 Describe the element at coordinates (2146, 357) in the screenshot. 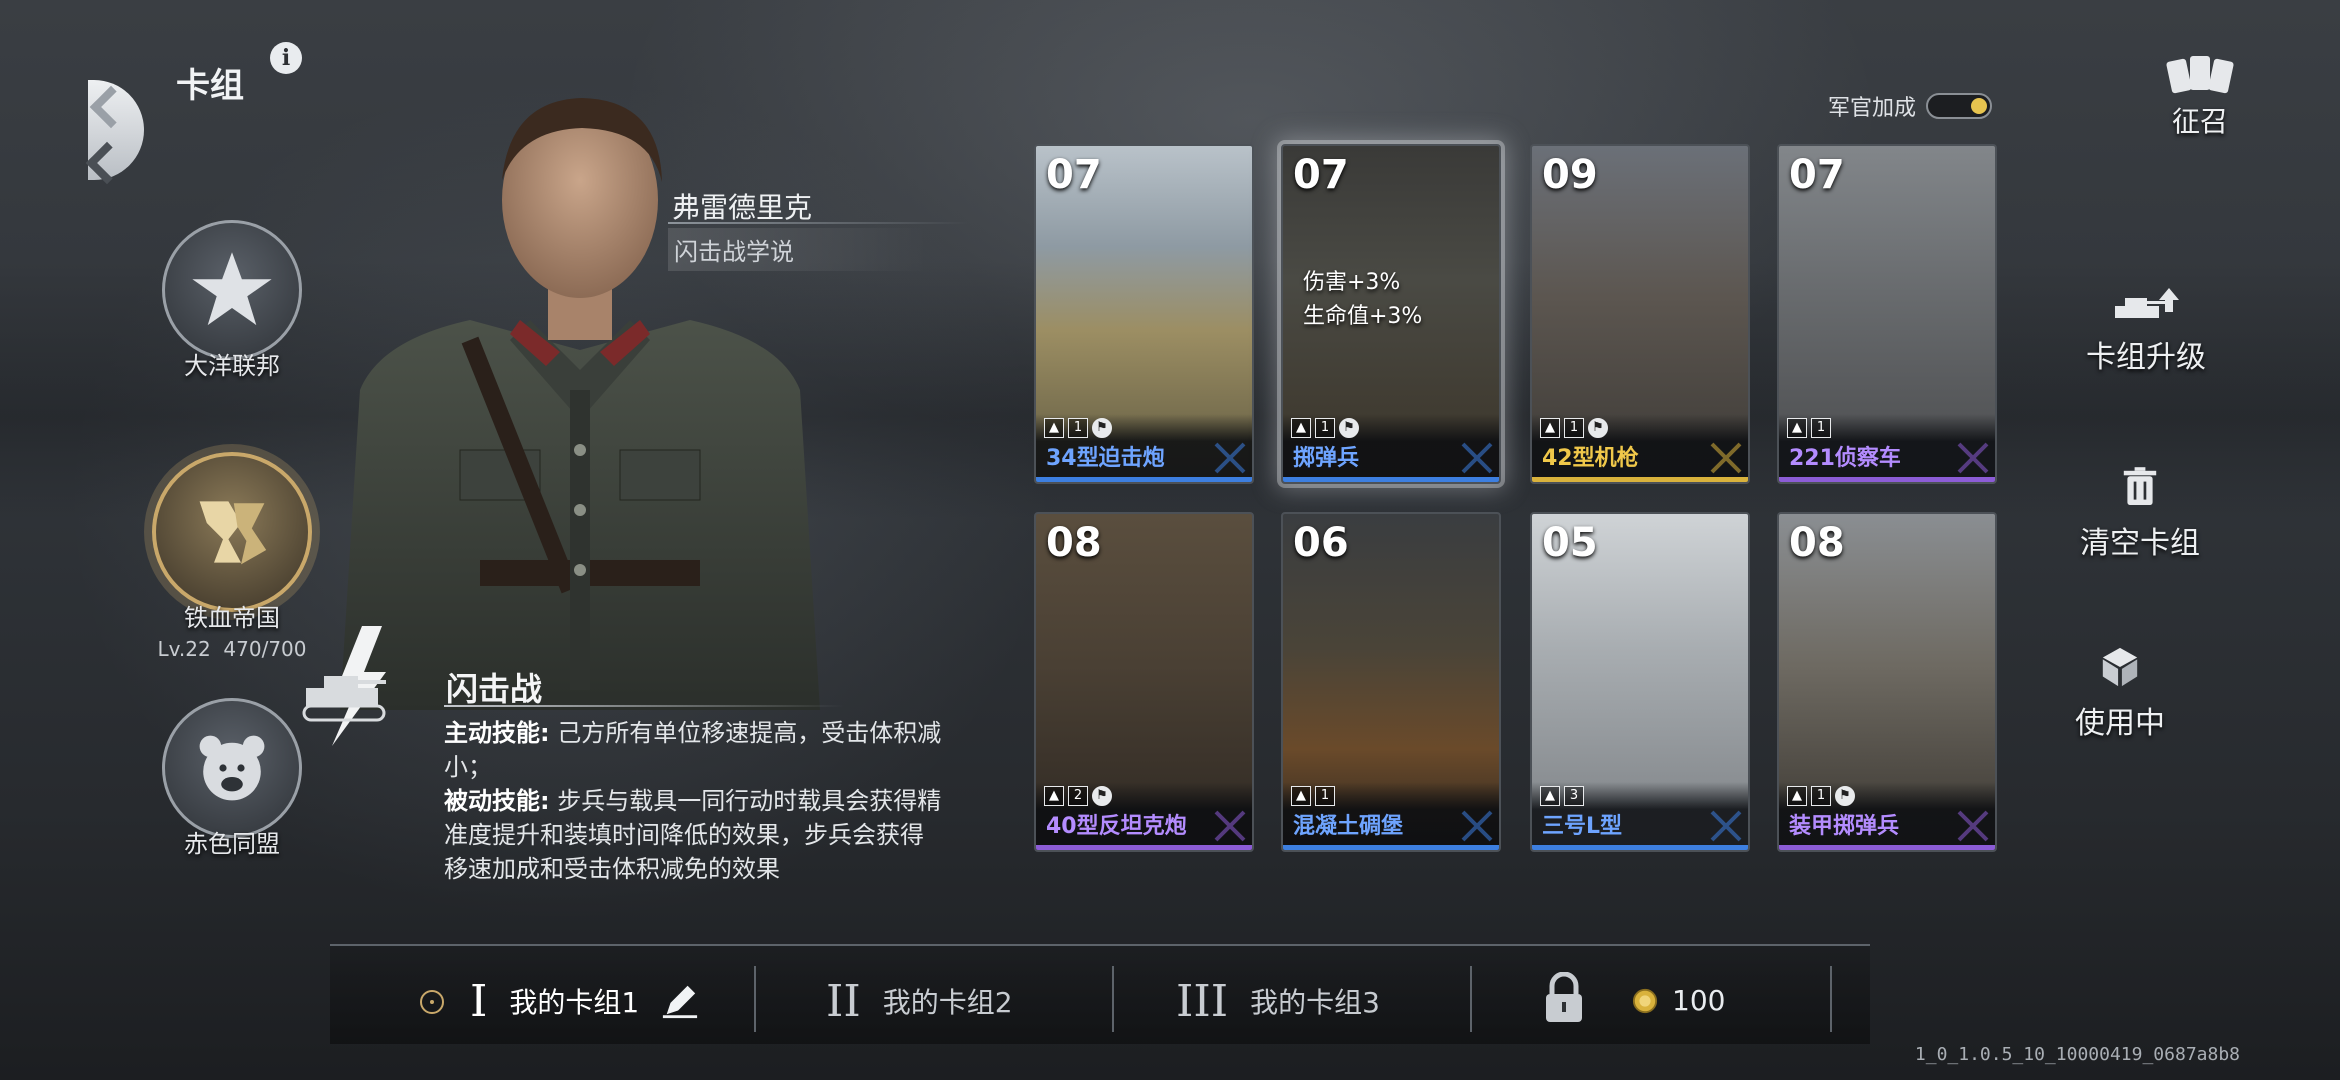

I see `deck-upgrade-label: 卡组升级` at that location.